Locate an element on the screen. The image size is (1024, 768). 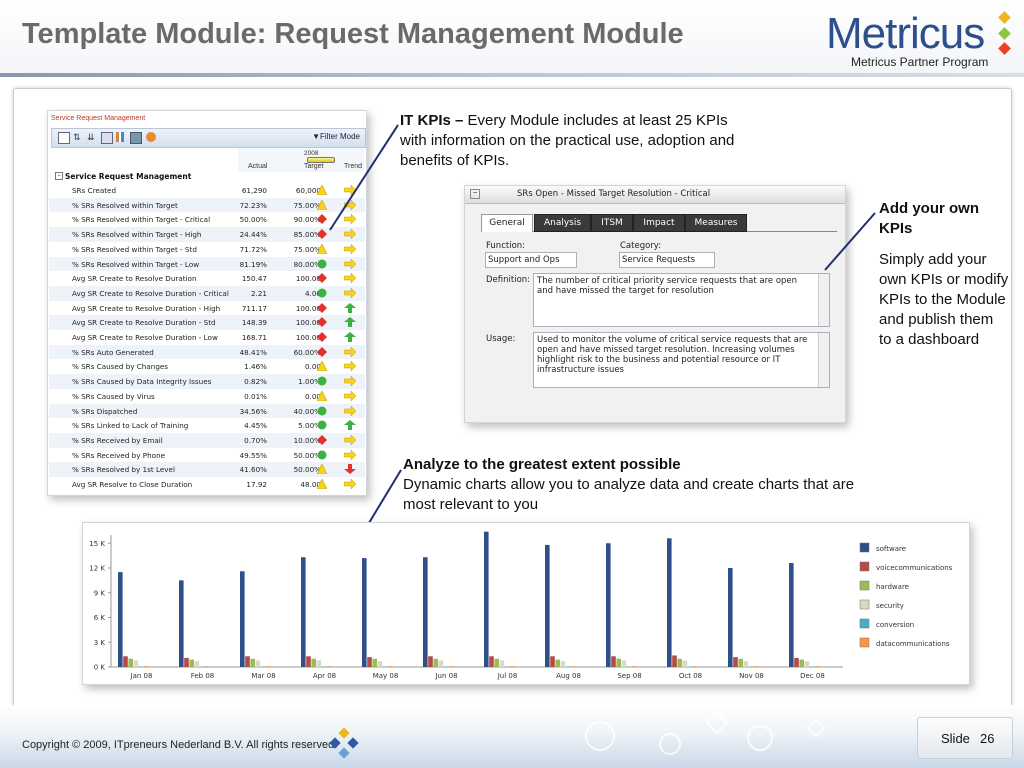
x-tick-label: Apr 08 is located at coordinates (324, 676).